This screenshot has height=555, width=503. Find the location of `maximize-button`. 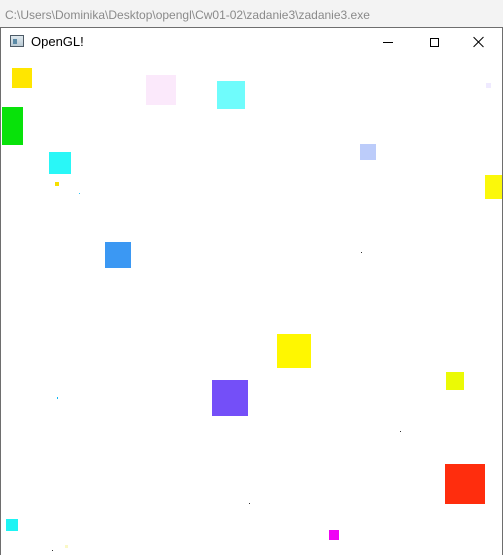

maximize-button is located at coordinates (434, 42).